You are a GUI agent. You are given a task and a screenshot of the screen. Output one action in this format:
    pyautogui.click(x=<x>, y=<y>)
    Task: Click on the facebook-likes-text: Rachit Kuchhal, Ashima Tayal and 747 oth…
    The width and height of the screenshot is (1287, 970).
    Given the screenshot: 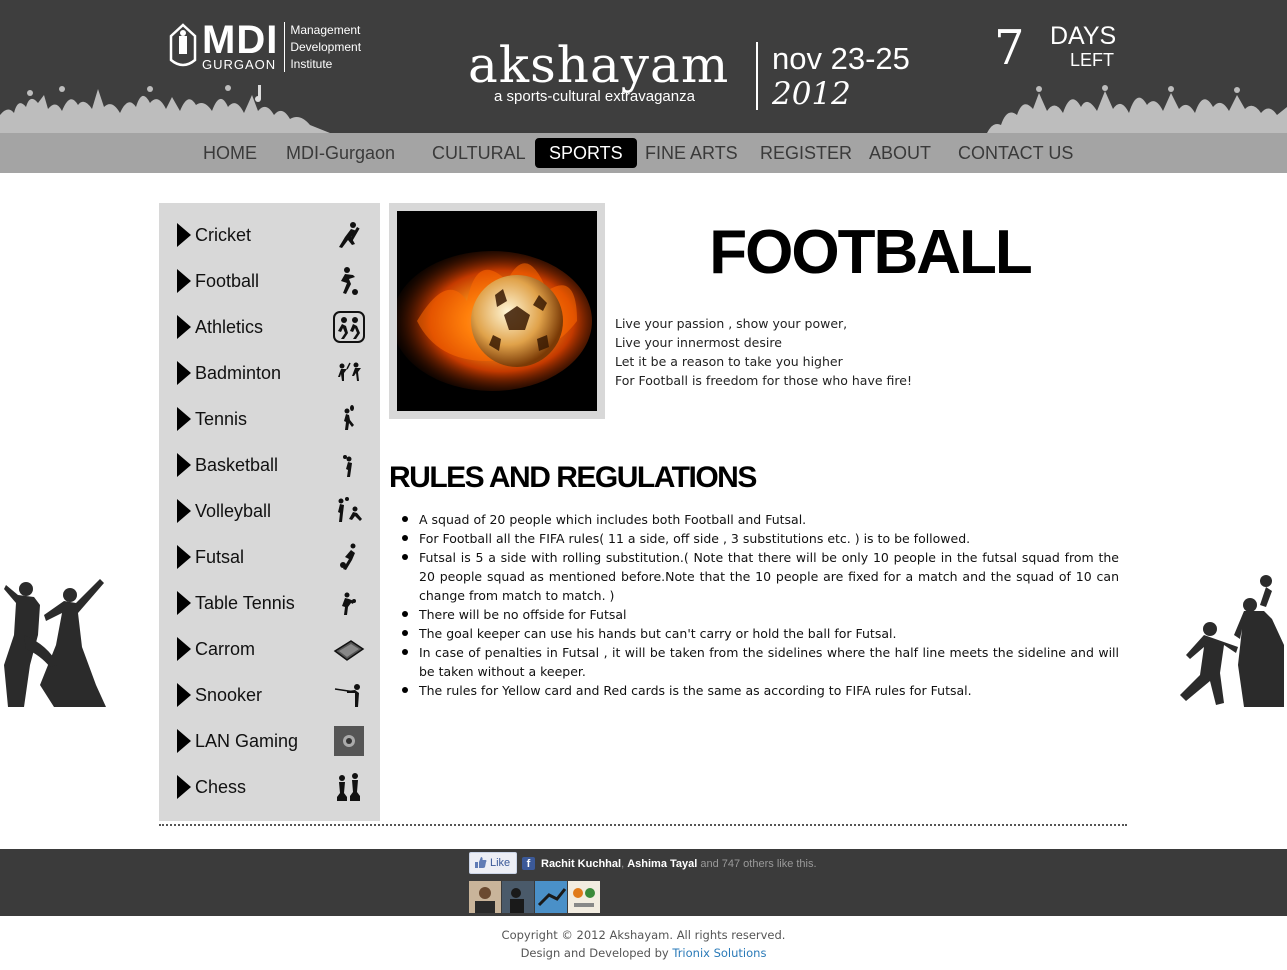 What is the action you would take?
    pyautogui.click(x=679, y=864)
    